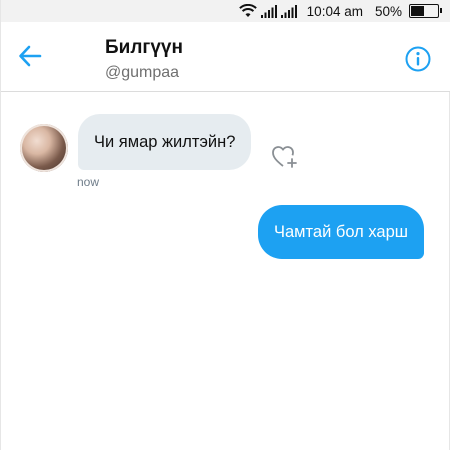  Describe the element at coordinates (247, 11) in the screenshot. I see `wifi-icon` at that location.